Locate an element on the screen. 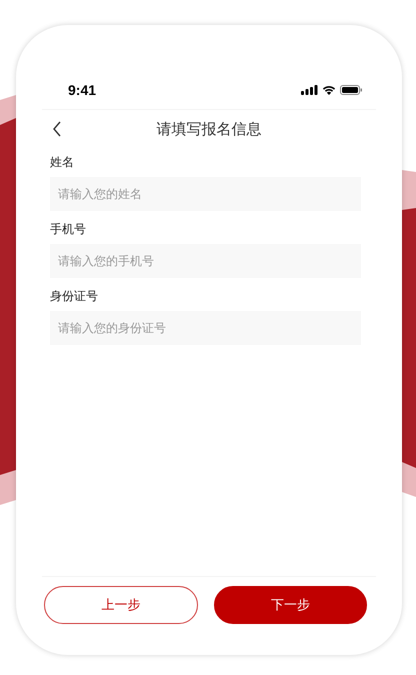 Image resolution: width=416 pixels, height=675 pixels. input-field: 请输入您的姓名 is located at coordinates (205, 194).